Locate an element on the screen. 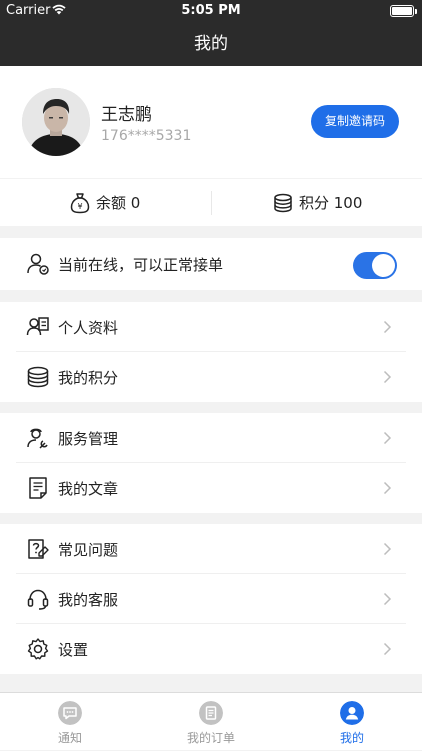  menu-item-my-articles: 我的文章 is located at coordinates (211, 488).